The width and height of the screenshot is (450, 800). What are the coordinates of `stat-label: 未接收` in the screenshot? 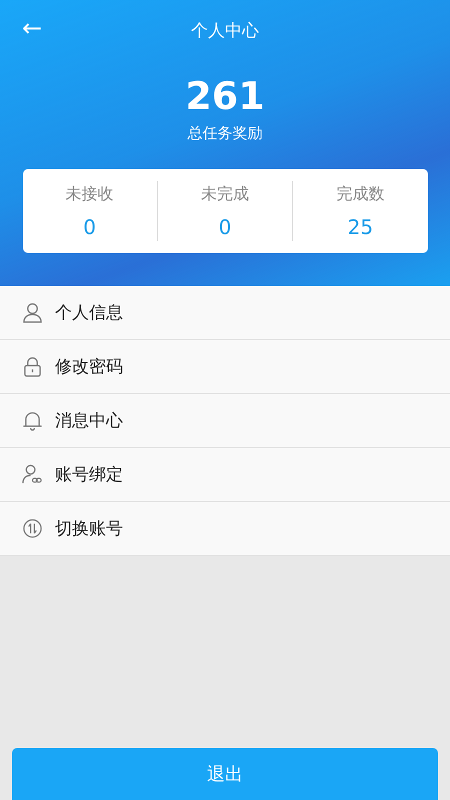 It's located at (90, 194).